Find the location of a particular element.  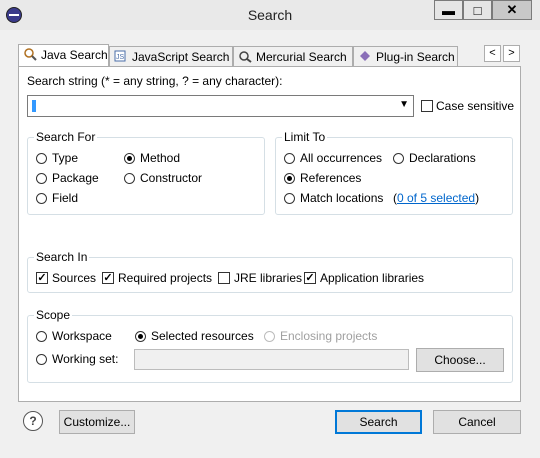

method-label: Method is located at coordinates (160, 158).